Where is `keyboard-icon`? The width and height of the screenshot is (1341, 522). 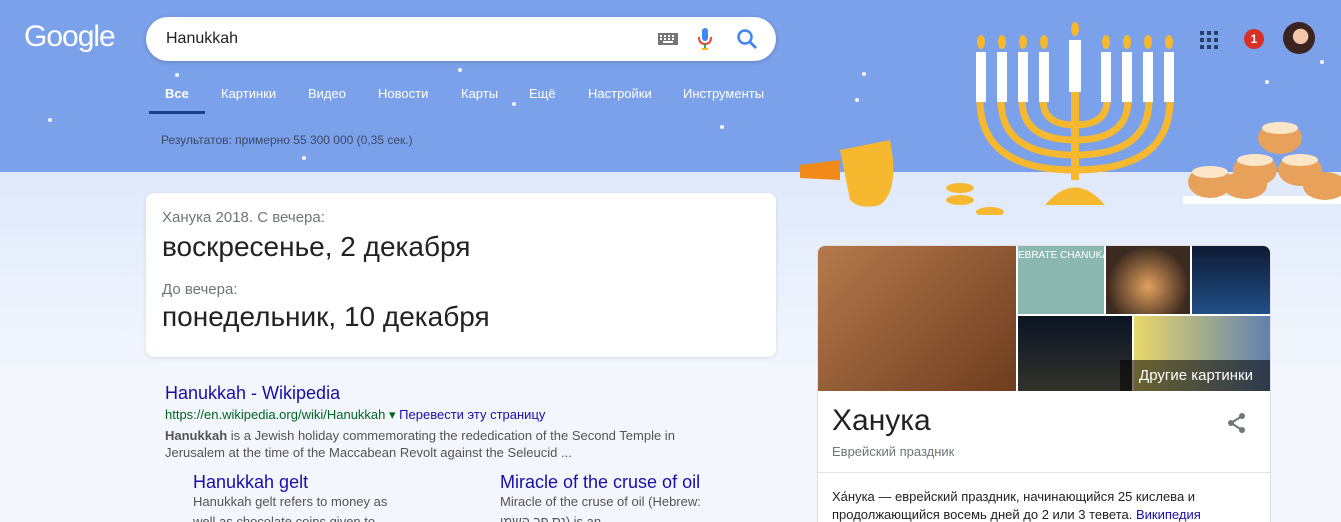
keyboard-icon is located at coordinates (668, 39).